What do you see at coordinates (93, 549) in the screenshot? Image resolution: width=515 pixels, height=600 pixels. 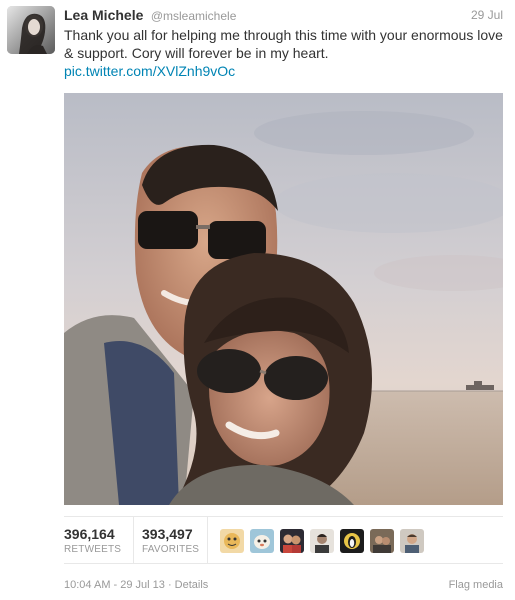 I see `retweets-label: RETWEETS` at bounding box center [93, 549].